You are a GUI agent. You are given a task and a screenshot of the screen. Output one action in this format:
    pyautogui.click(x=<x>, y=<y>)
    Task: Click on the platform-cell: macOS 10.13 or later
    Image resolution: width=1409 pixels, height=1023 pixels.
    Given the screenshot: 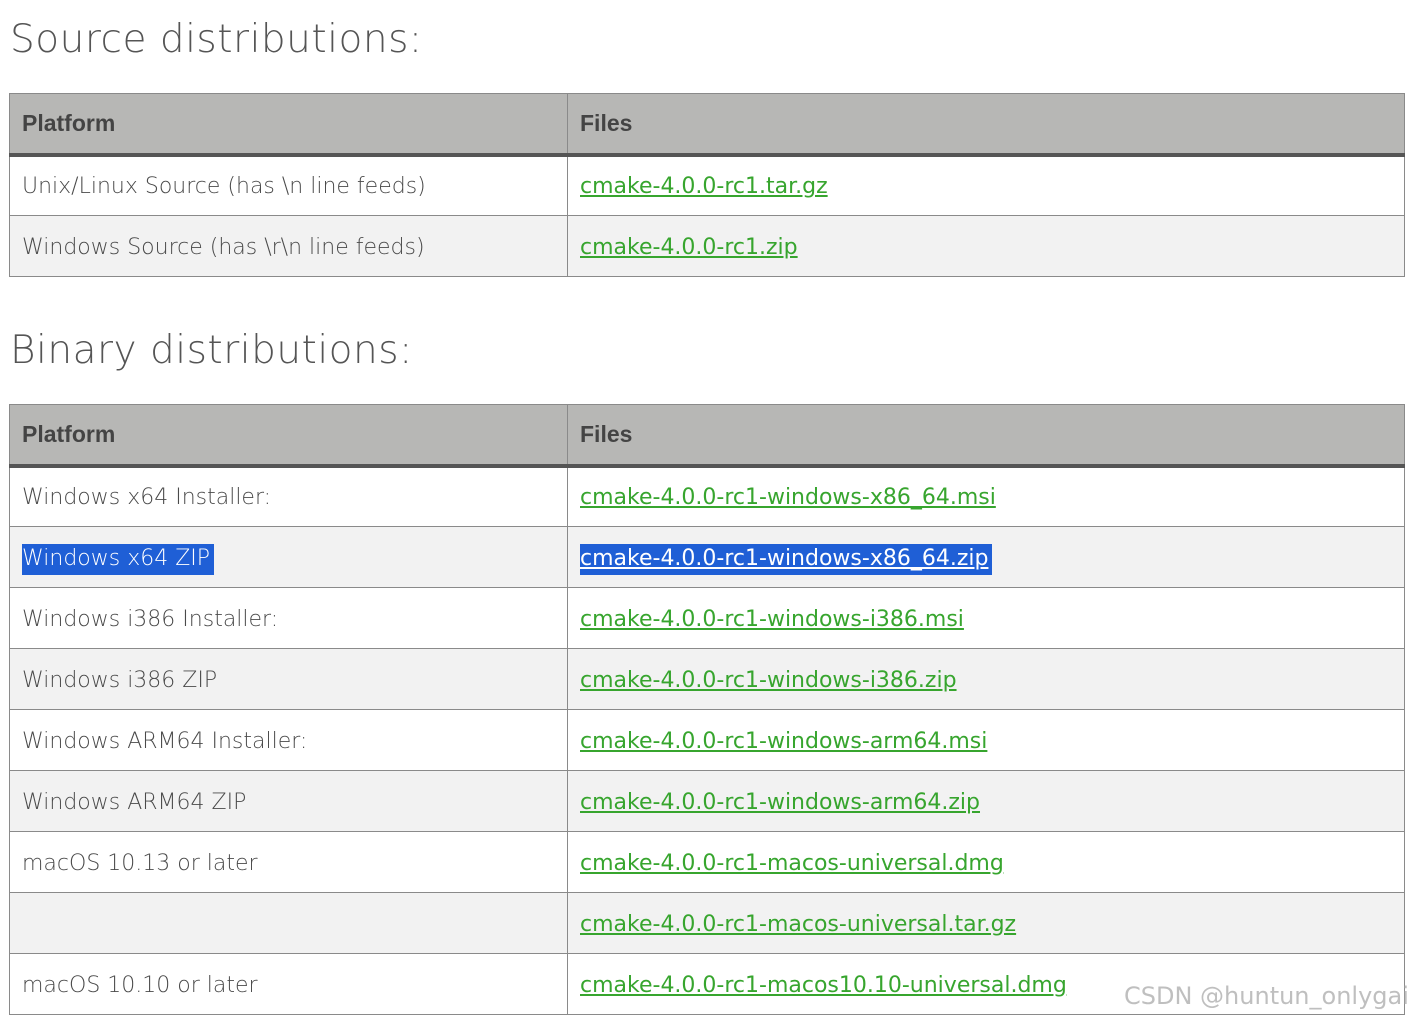 What is the action you would take?
    pyautogui.click(x=288, y=862)
    